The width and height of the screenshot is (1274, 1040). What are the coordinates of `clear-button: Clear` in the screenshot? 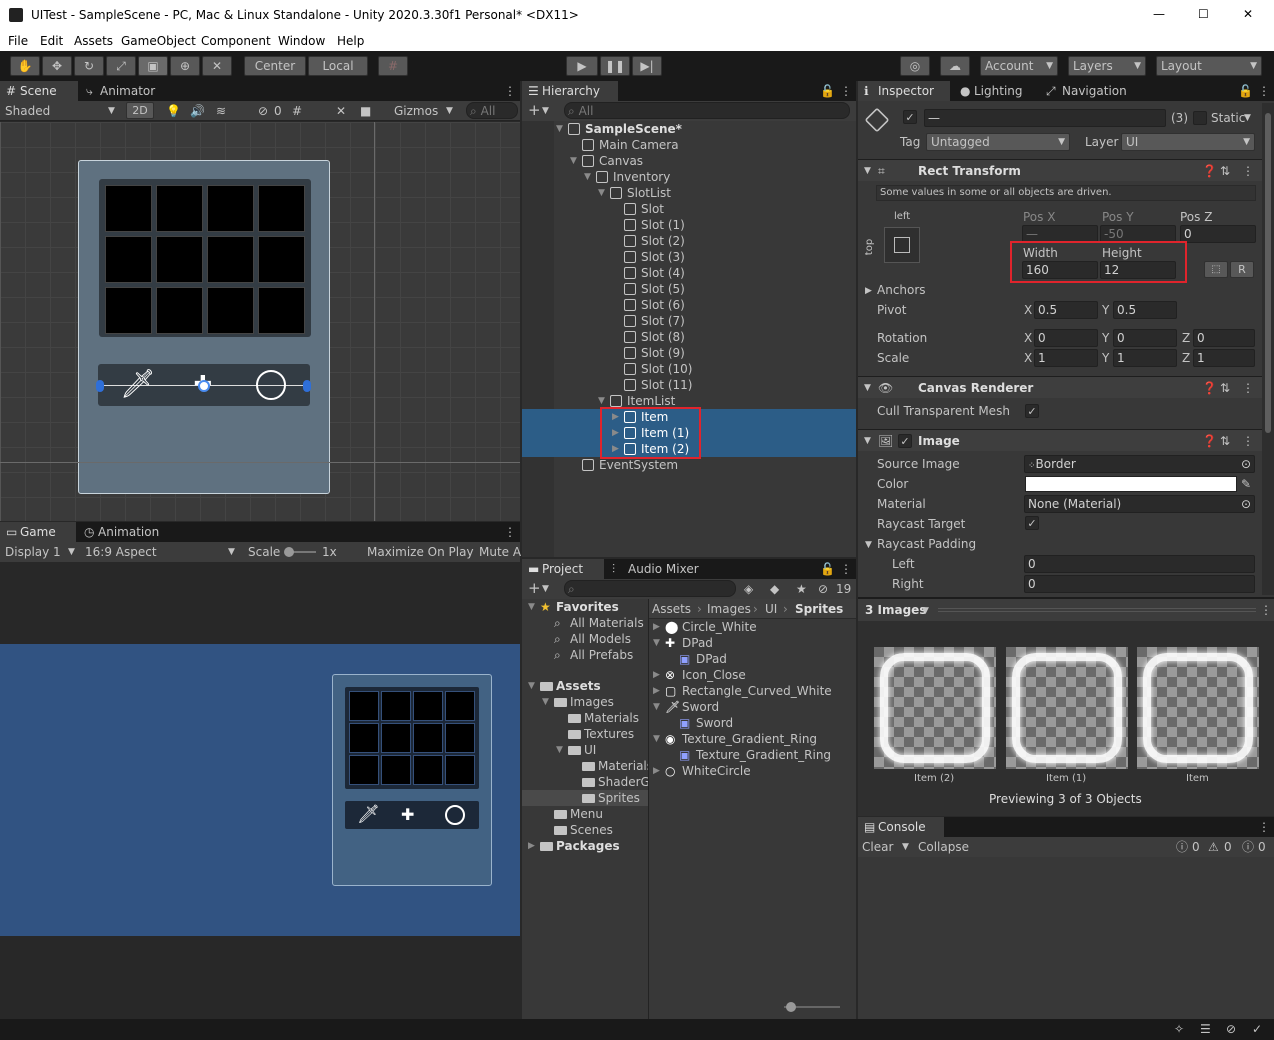 It's located at (877, 847).